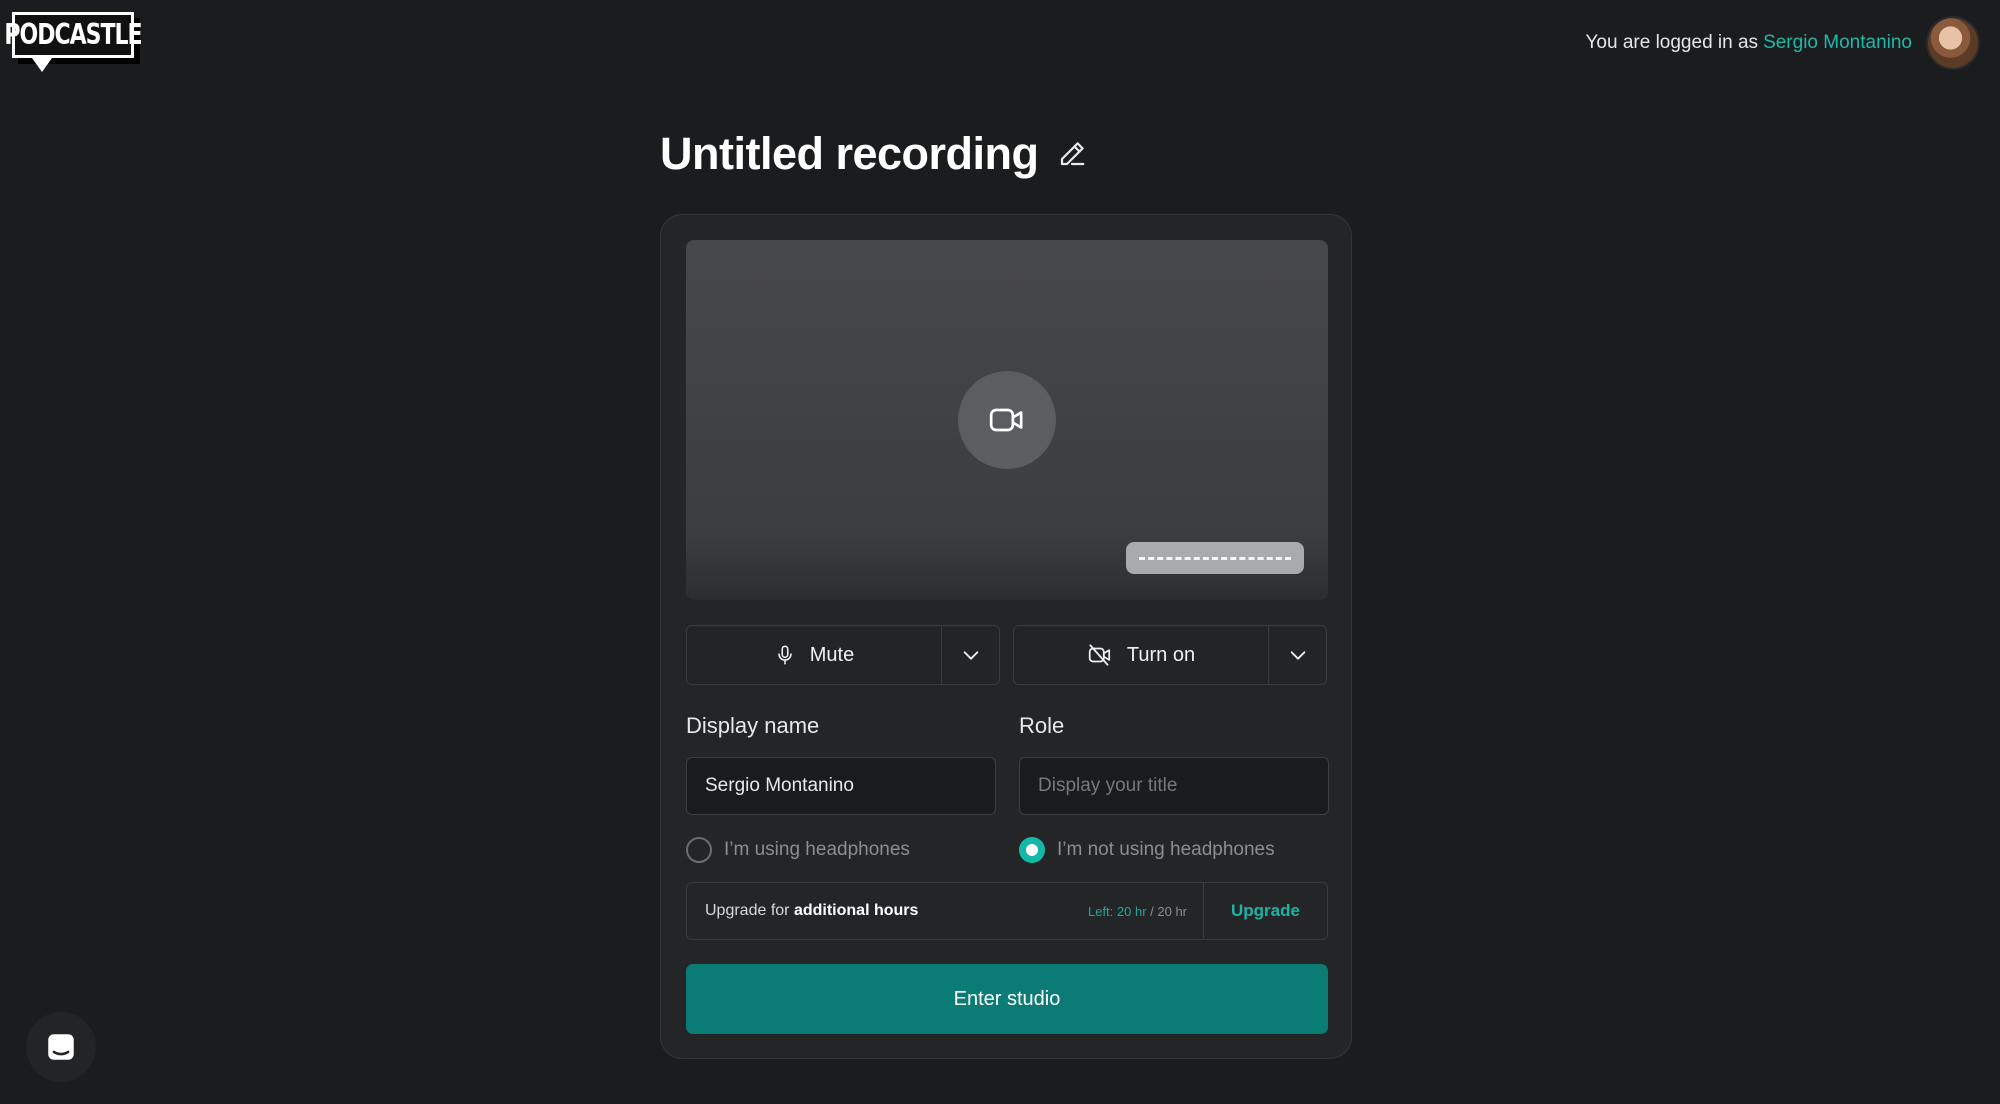  I want to click on chat-icon, so click(61, 1047).